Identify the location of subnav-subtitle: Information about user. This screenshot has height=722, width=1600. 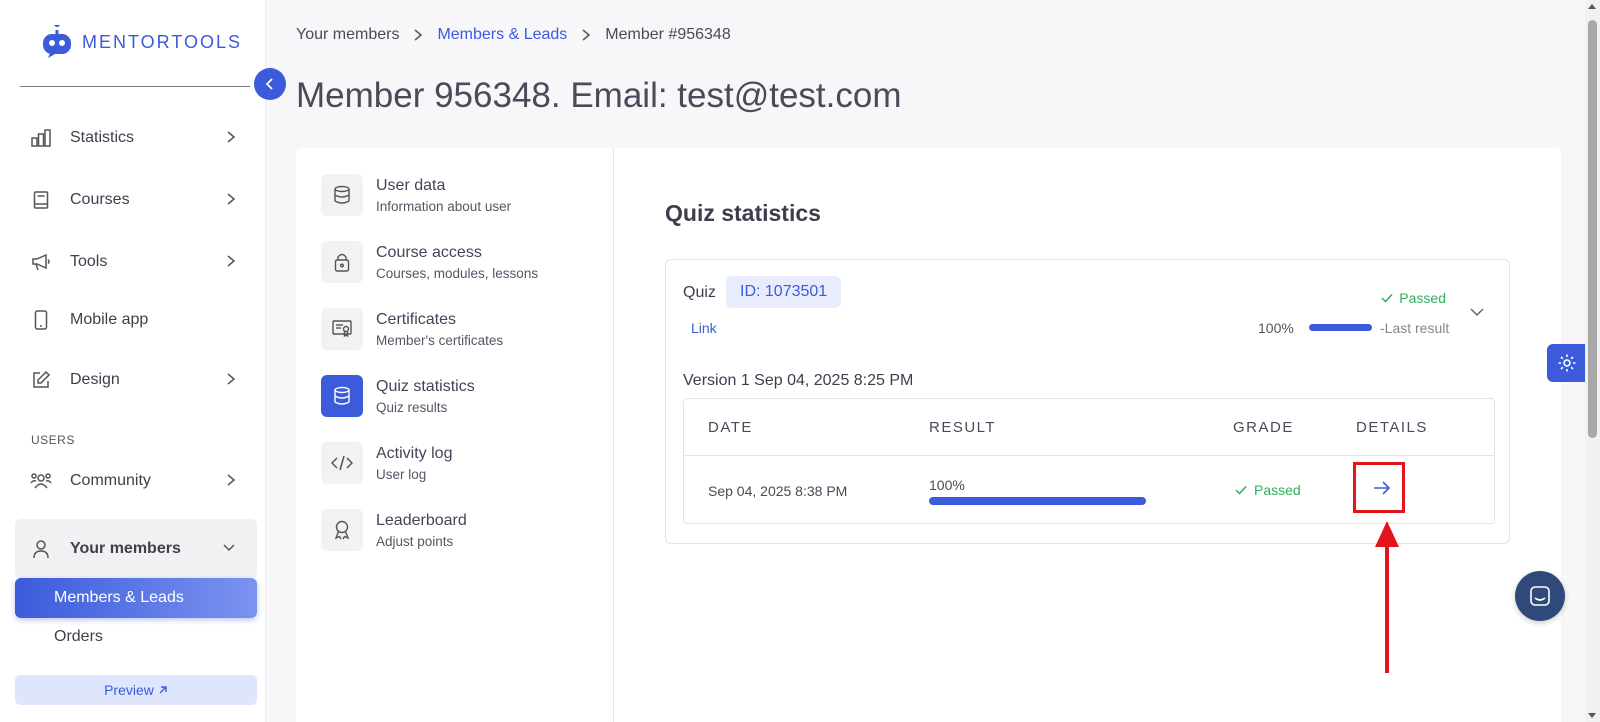
(444, 206).